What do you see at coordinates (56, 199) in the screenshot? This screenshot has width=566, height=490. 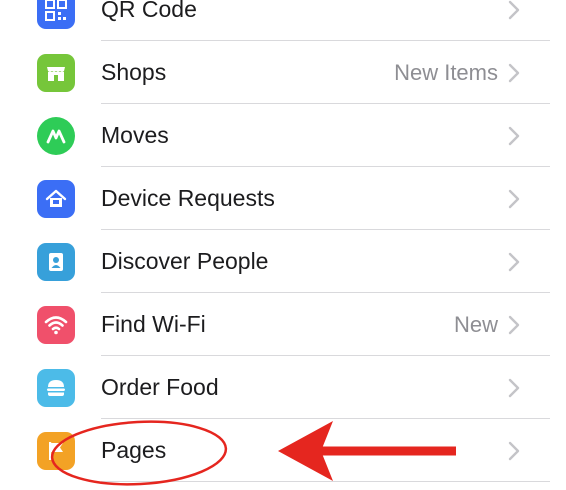 I see `device-requests-icon` at bounding box center [56, 199].